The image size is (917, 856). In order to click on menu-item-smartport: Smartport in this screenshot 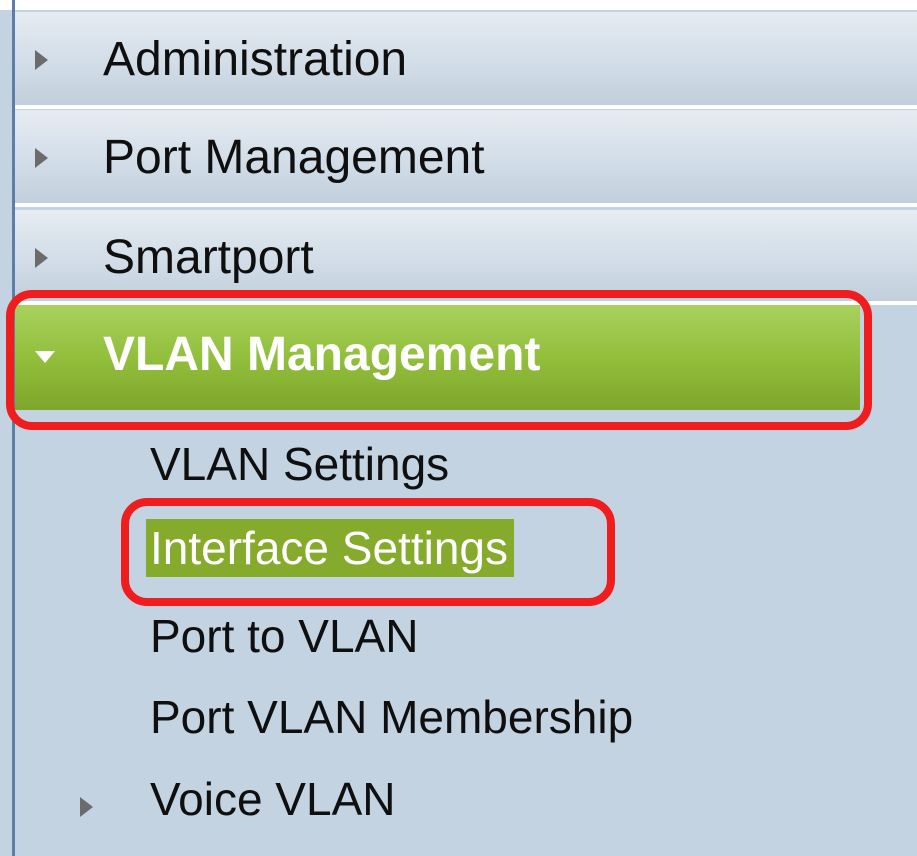, I will do `click(466, 257)`.